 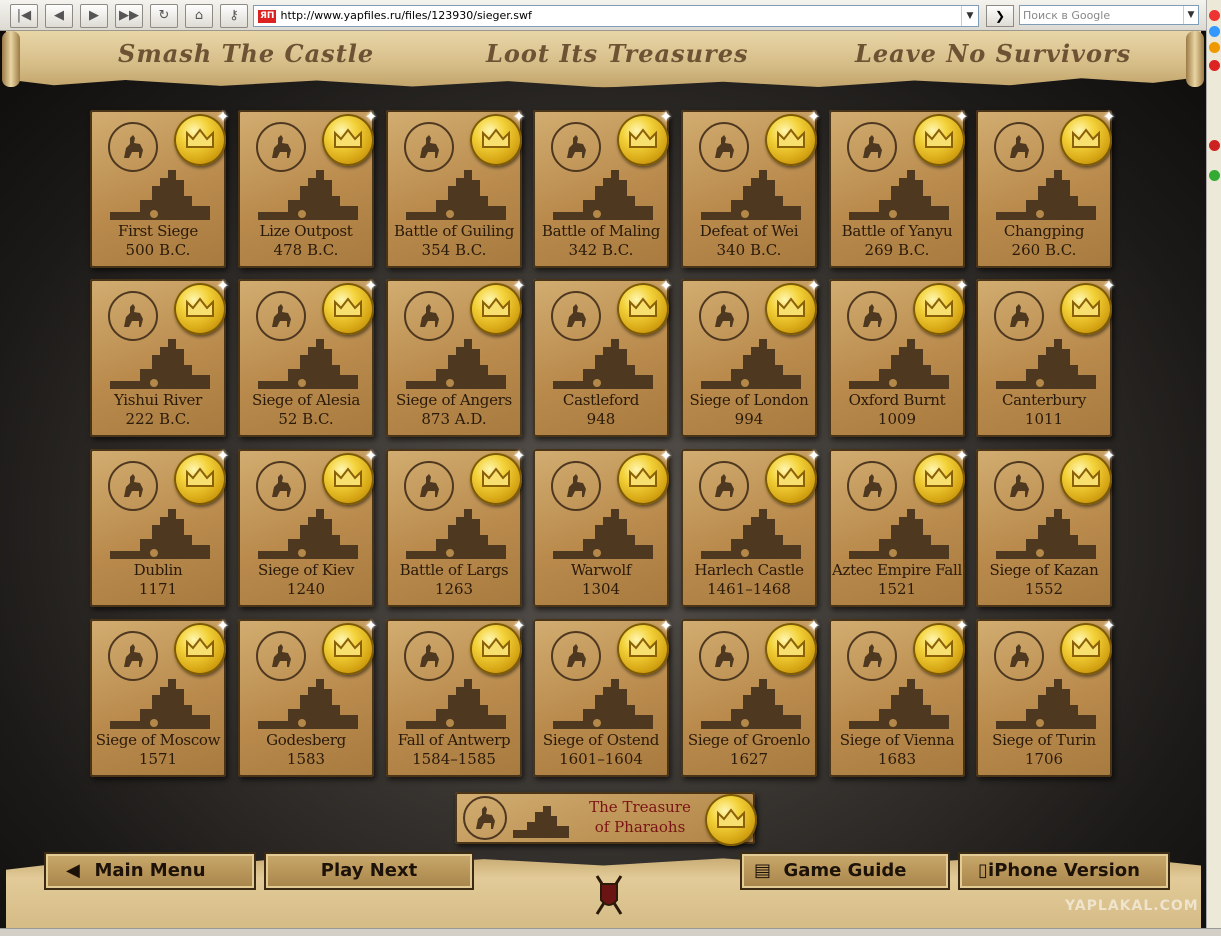 What do you see at coordinates (1044, 400) in the screenshot?
I see `level-name: Canterbury` at bounding box center [1044, 400].